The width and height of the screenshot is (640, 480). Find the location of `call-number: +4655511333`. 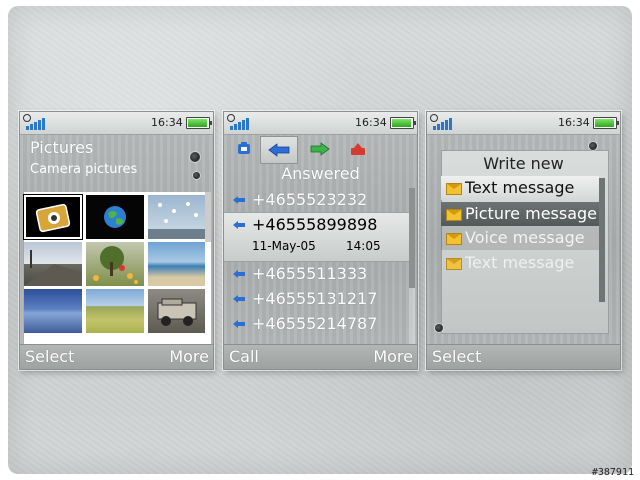

call-number: +4655511333 is located at coordinates (310, 273).